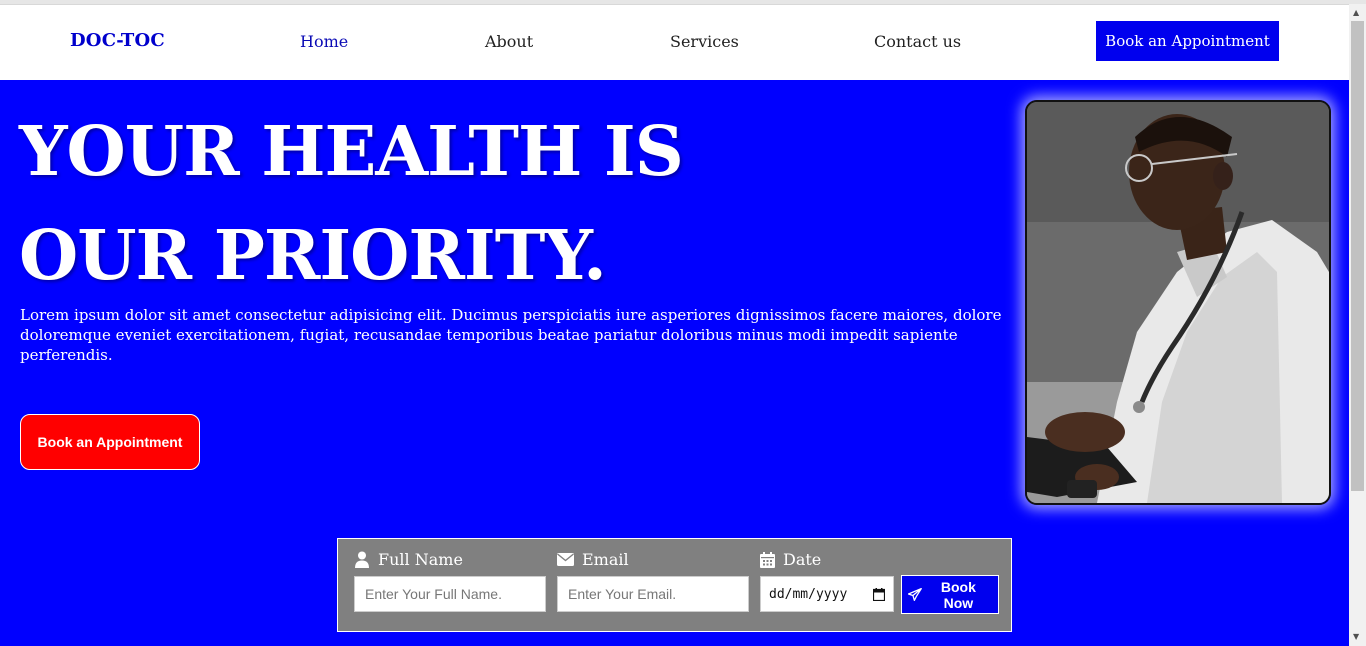  Describe the element at coordinates (1356, 12) in the screenshot. I see `scroll-up-icon: ▲` at that location.